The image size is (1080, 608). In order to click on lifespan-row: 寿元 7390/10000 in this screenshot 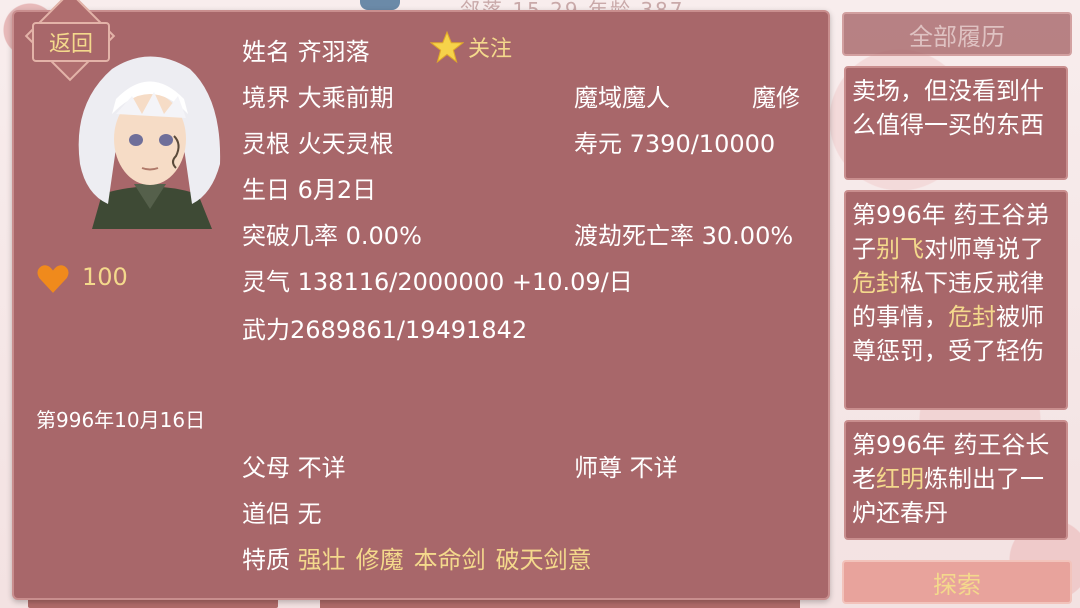, I will do `click(674, 141)`.